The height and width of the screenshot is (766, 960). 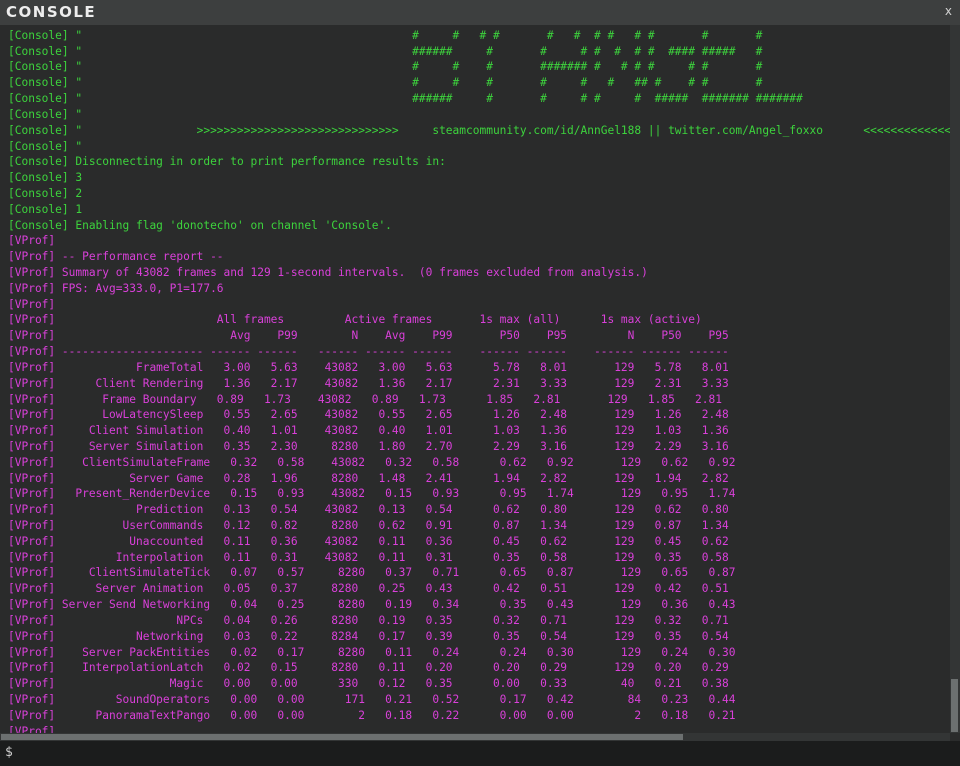 What do you see at coordinates (116, 257) in the screenshot?
I see `log-line: [VProf] -- Performance report --` at bounding box center [116, 257].